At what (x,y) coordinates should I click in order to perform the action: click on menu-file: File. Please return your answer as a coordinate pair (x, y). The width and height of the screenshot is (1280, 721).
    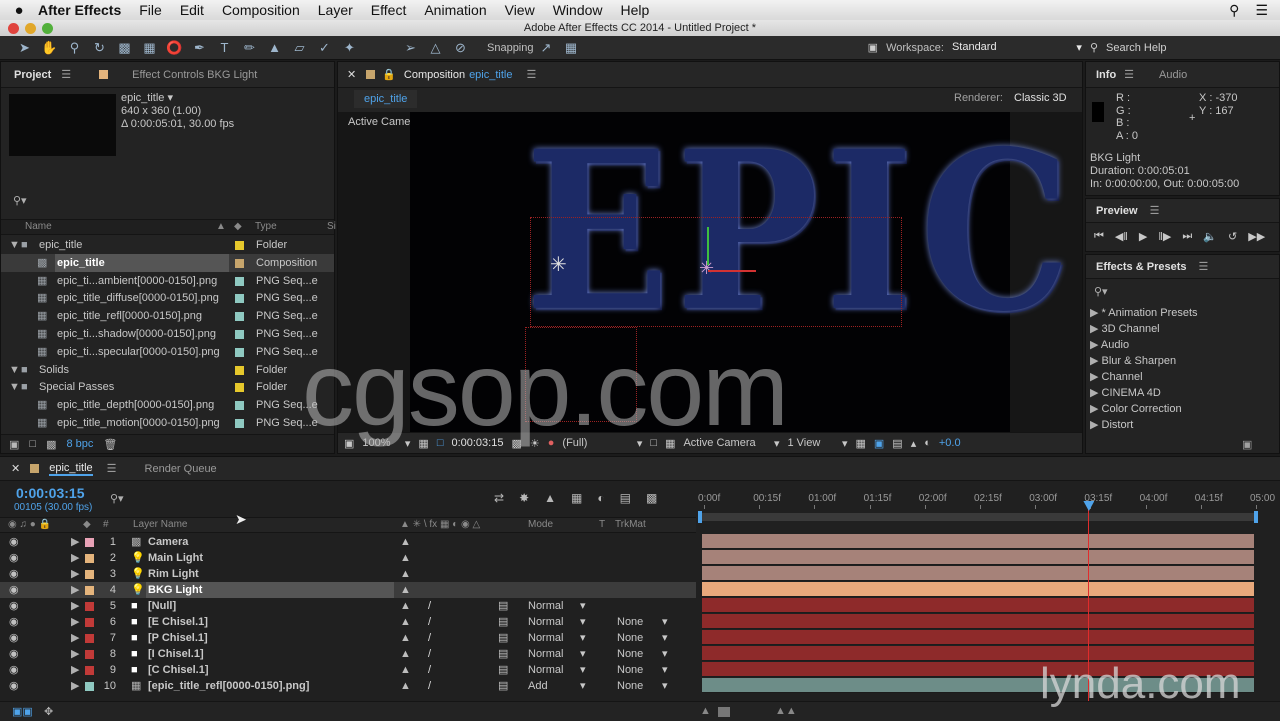
    Looking at the image, I should click on (150, 10).